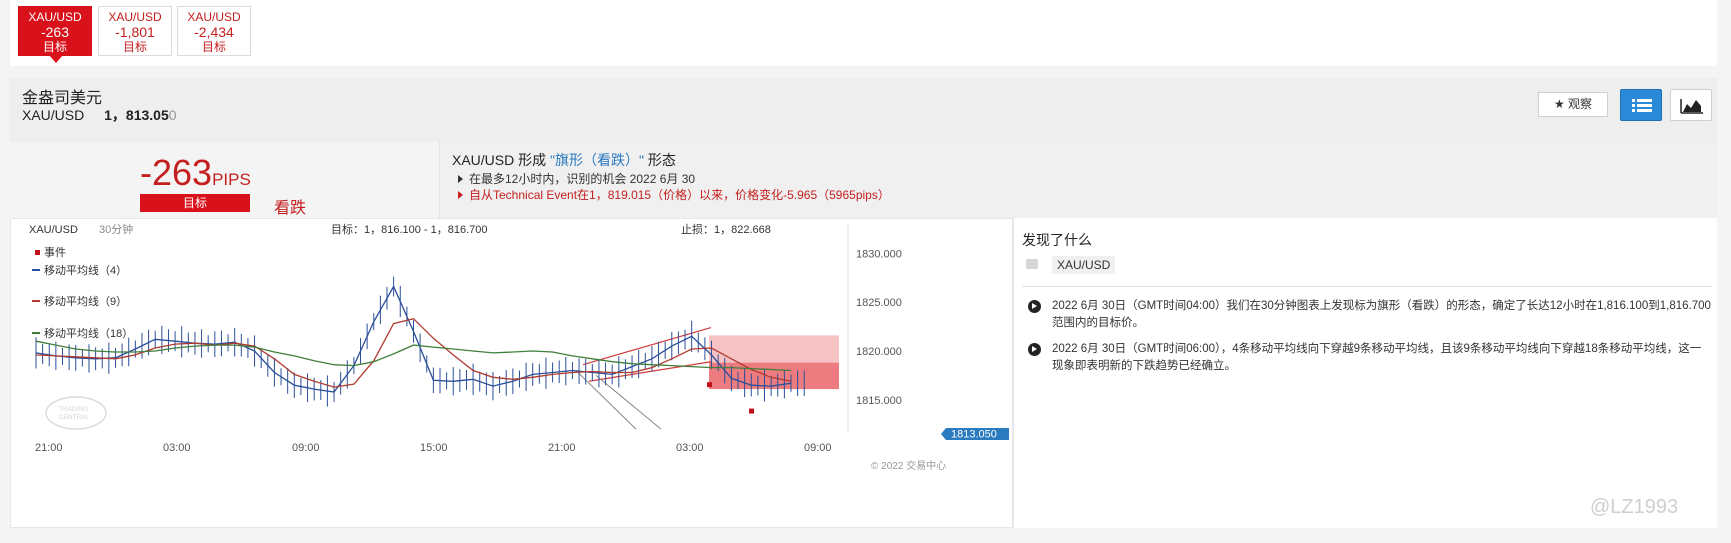 This screenshot has width=1731, height=543. I want to click on y-tick-label: 1830.000, so click(879, 254).